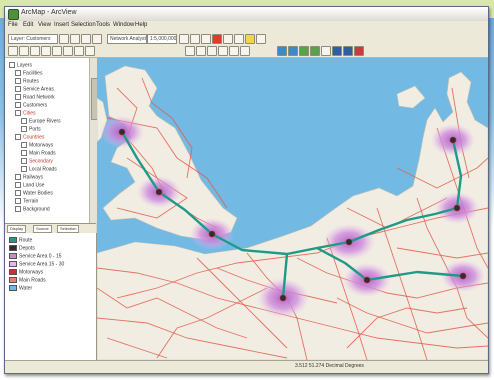 This screenshot has height=380, width=494. What do you see at coordinates (90, 51) in the screenshot?
I see `measure-icon` at bounding box center [90, 51].